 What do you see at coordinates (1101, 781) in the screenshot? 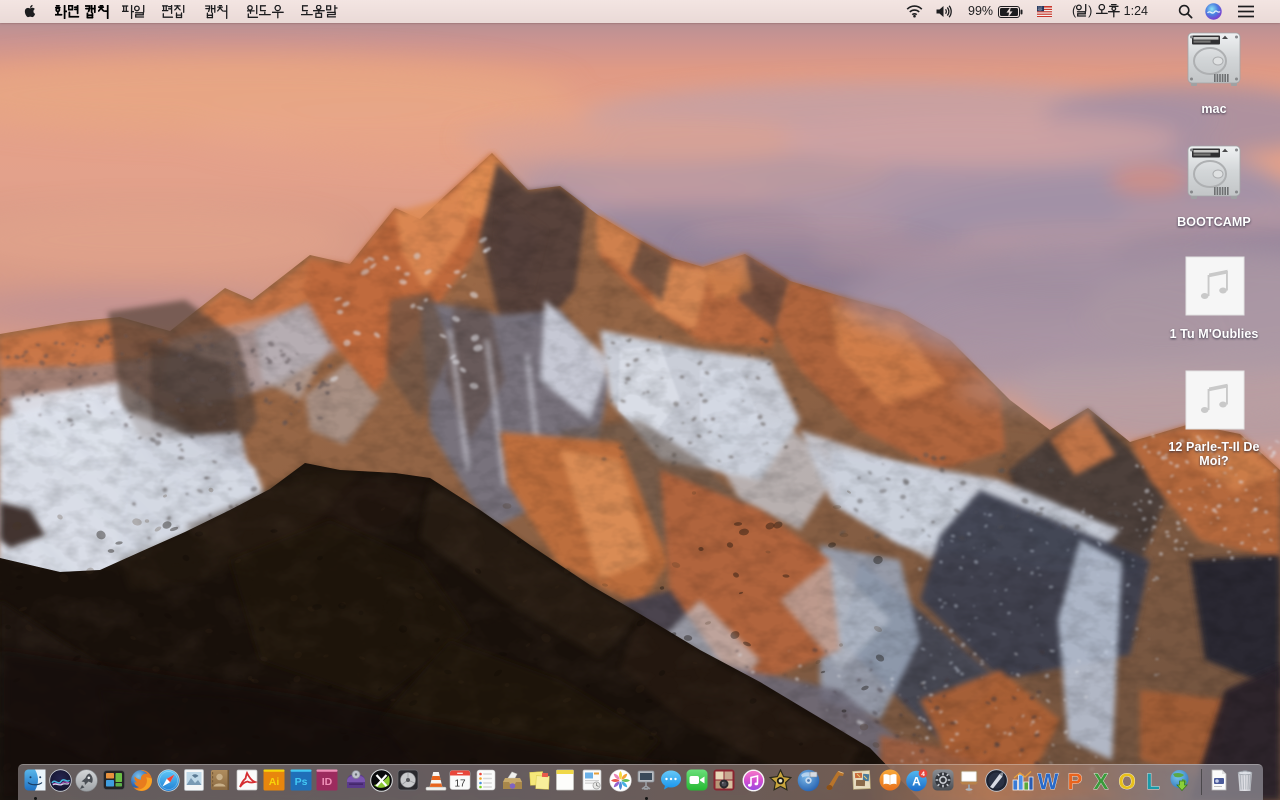
I see `svg-text: X` at bounding box center [1101, 781].